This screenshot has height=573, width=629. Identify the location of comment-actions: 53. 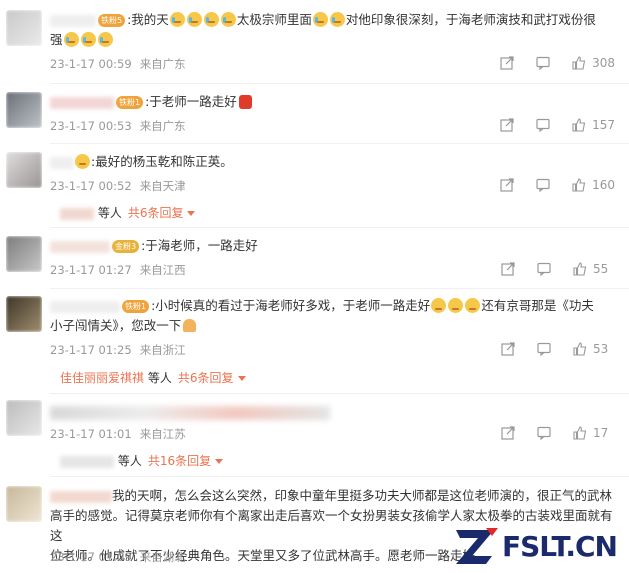
(547, 349).